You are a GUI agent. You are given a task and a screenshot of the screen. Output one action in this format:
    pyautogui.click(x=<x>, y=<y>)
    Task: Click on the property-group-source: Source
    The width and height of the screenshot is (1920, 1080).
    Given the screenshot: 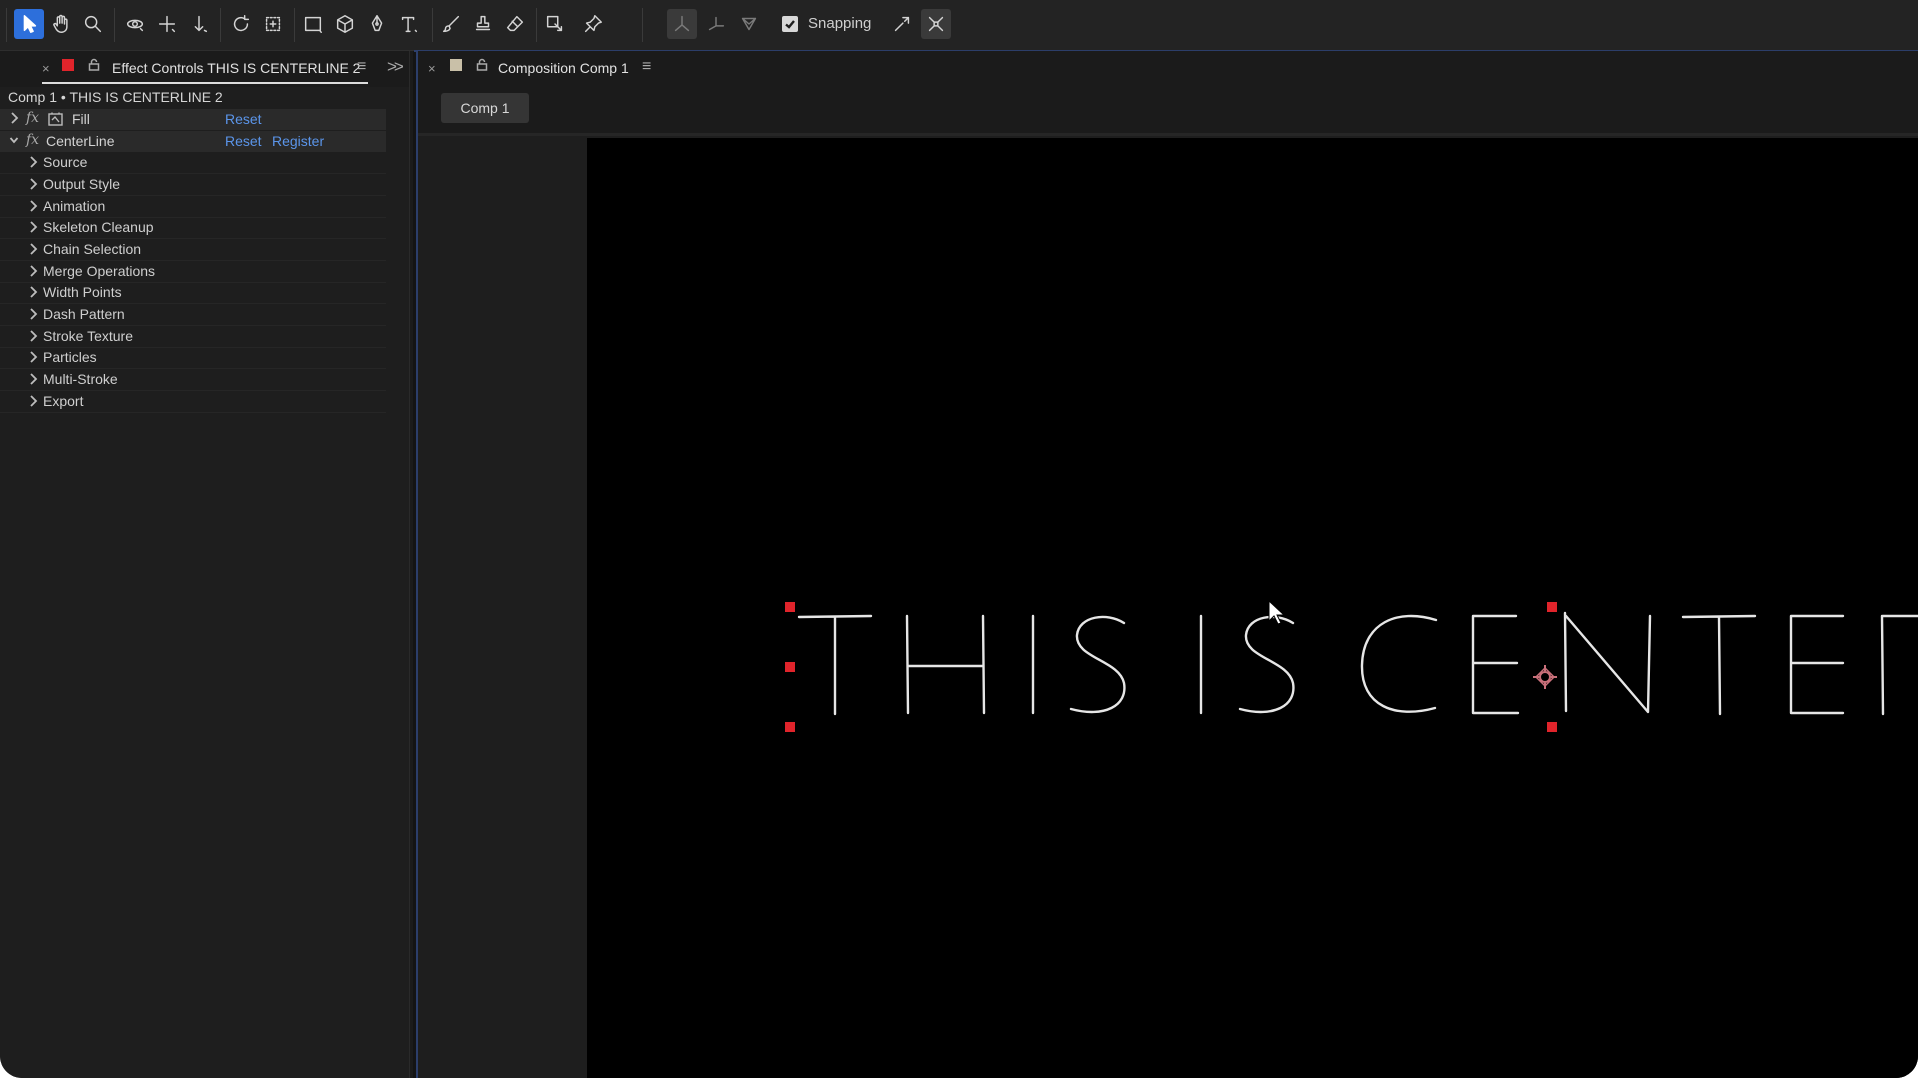 What is the action you would take?
    pyautogui.click(x=193, y=163)
    